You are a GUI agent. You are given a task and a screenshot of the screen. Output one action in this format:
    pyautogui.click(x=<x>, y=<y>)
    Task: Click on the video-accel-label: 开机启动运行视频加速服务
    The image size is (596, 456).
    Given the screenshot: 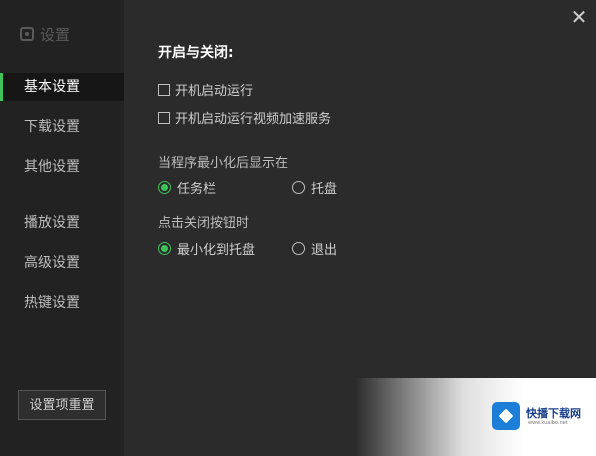 What is the action you would take?
    pyautogui.click(x=253, y=119)
    